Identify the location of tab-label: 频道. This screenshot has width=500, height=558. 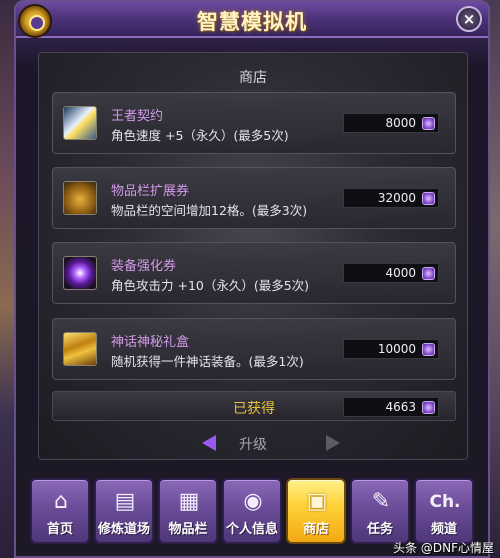
(443, 529).